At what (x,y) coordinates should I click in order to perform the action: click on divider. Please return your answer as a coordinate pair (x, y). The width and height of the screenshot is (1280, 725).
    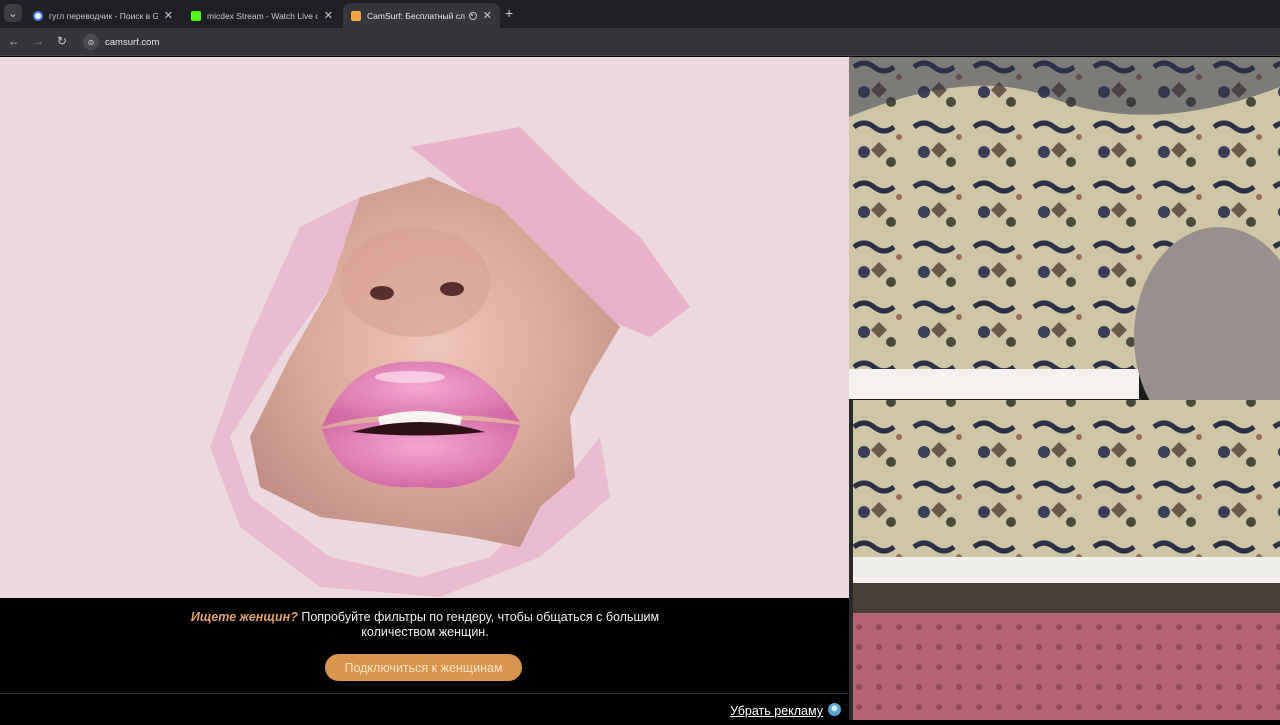
    Looking at the image, I should click on (424, 693).